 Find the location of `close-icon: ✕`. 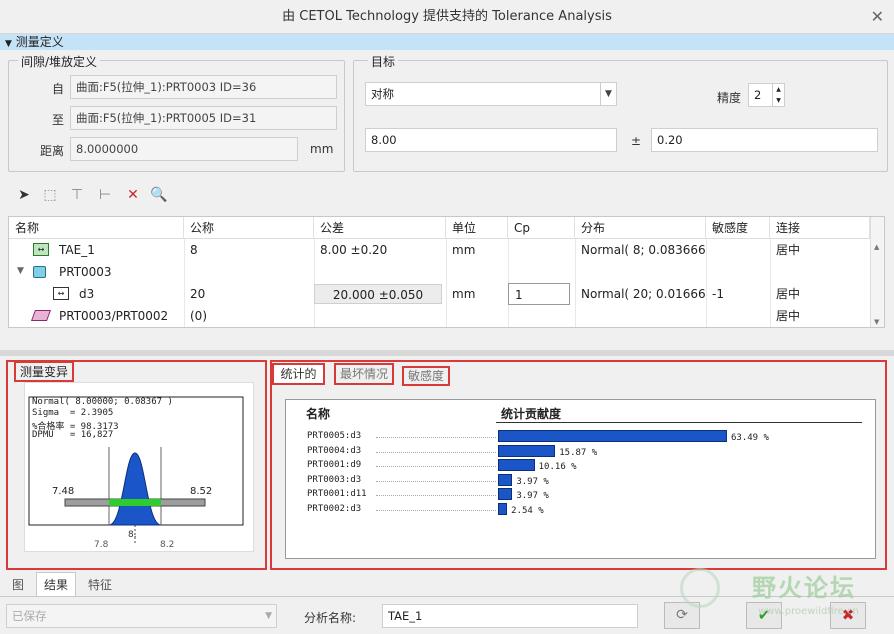

close-icon: ✕ is located at coordinates (877, 17).